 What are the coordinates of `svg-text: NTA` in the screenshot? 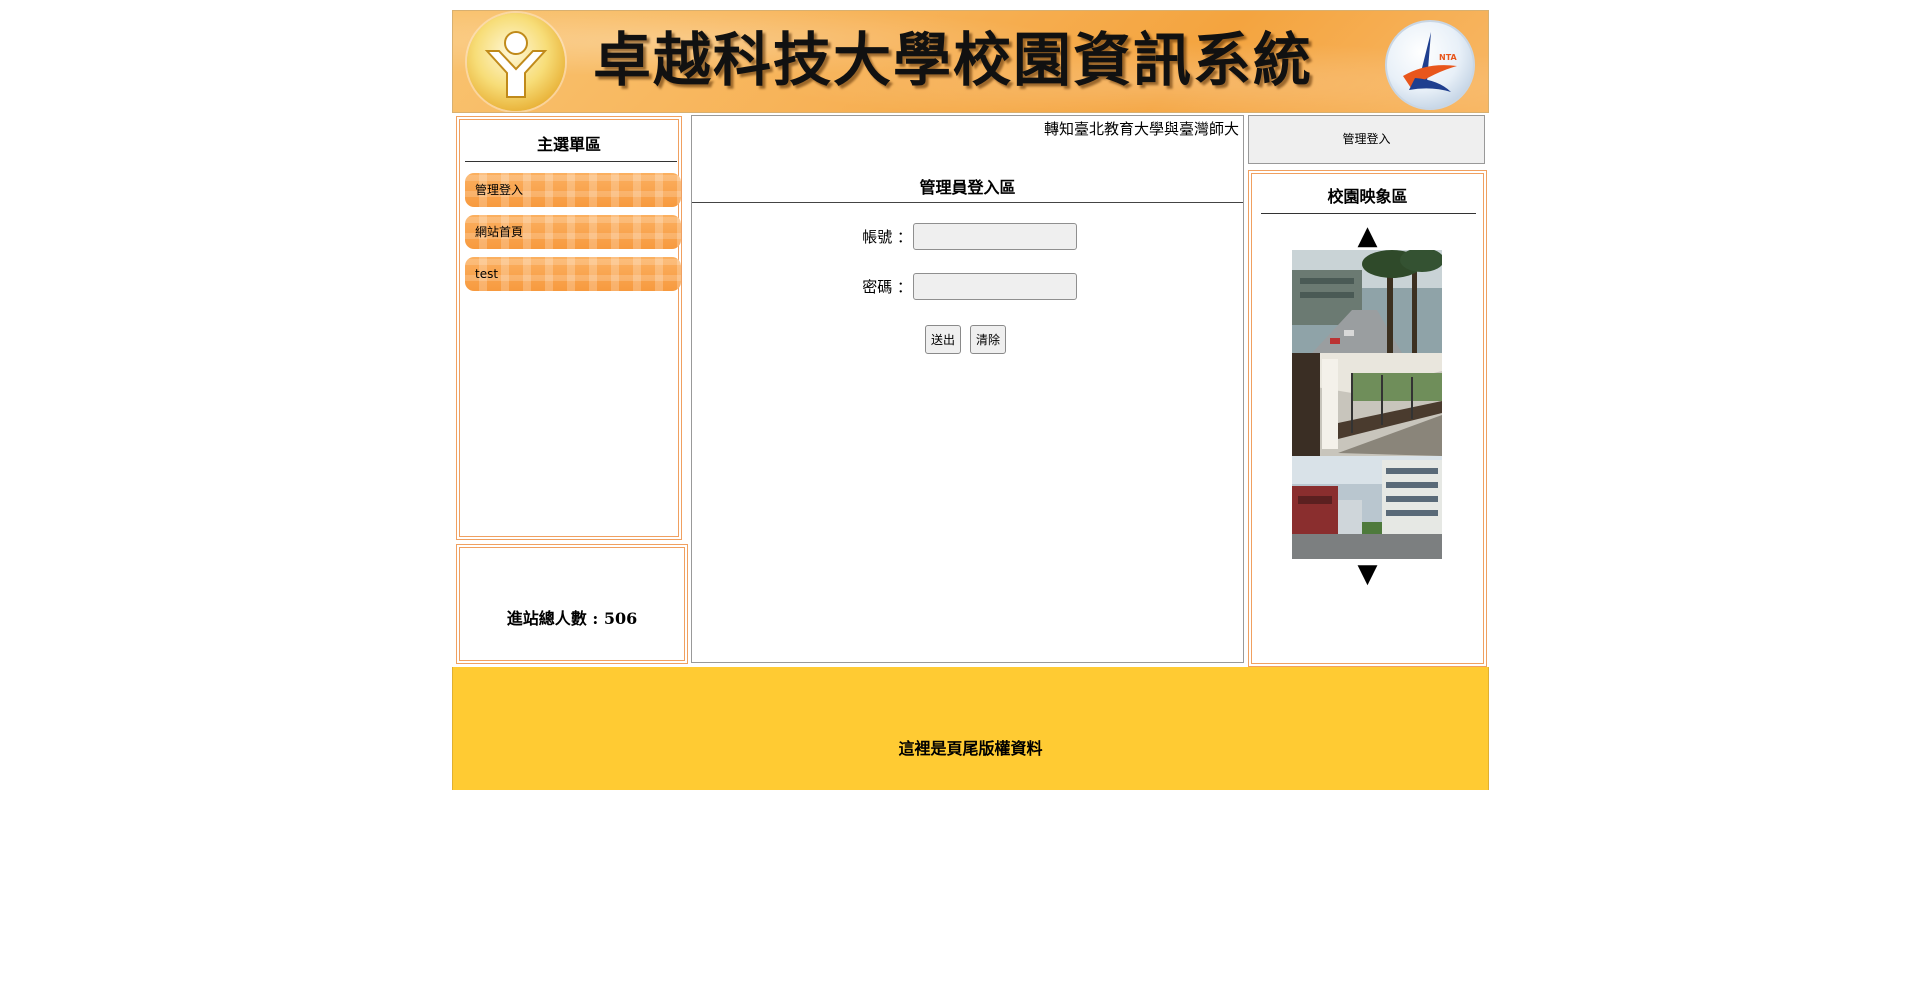 It's located at (1448, 57).